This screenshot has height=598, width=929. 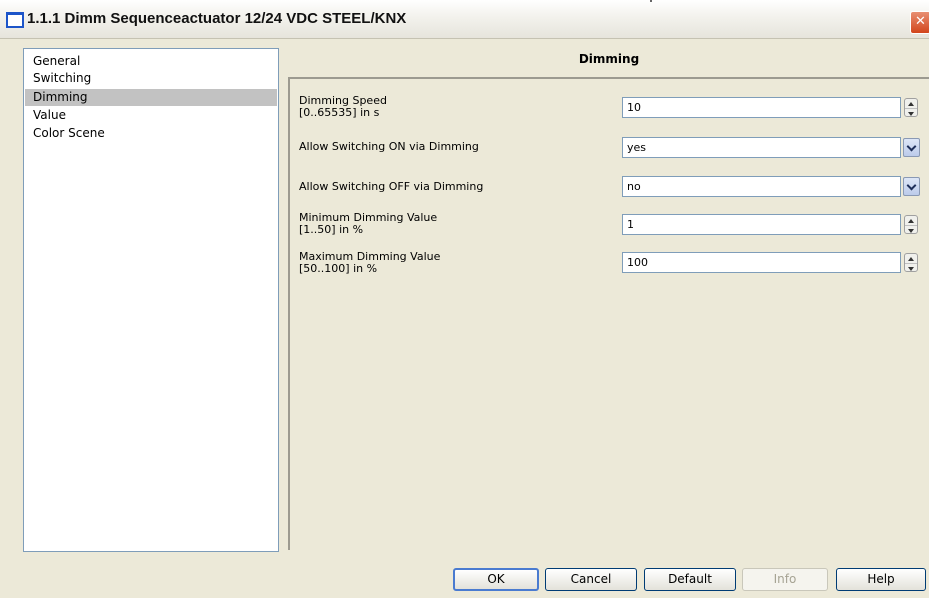 I want to click on switching-off-select: no, so click(x=761, y=186).